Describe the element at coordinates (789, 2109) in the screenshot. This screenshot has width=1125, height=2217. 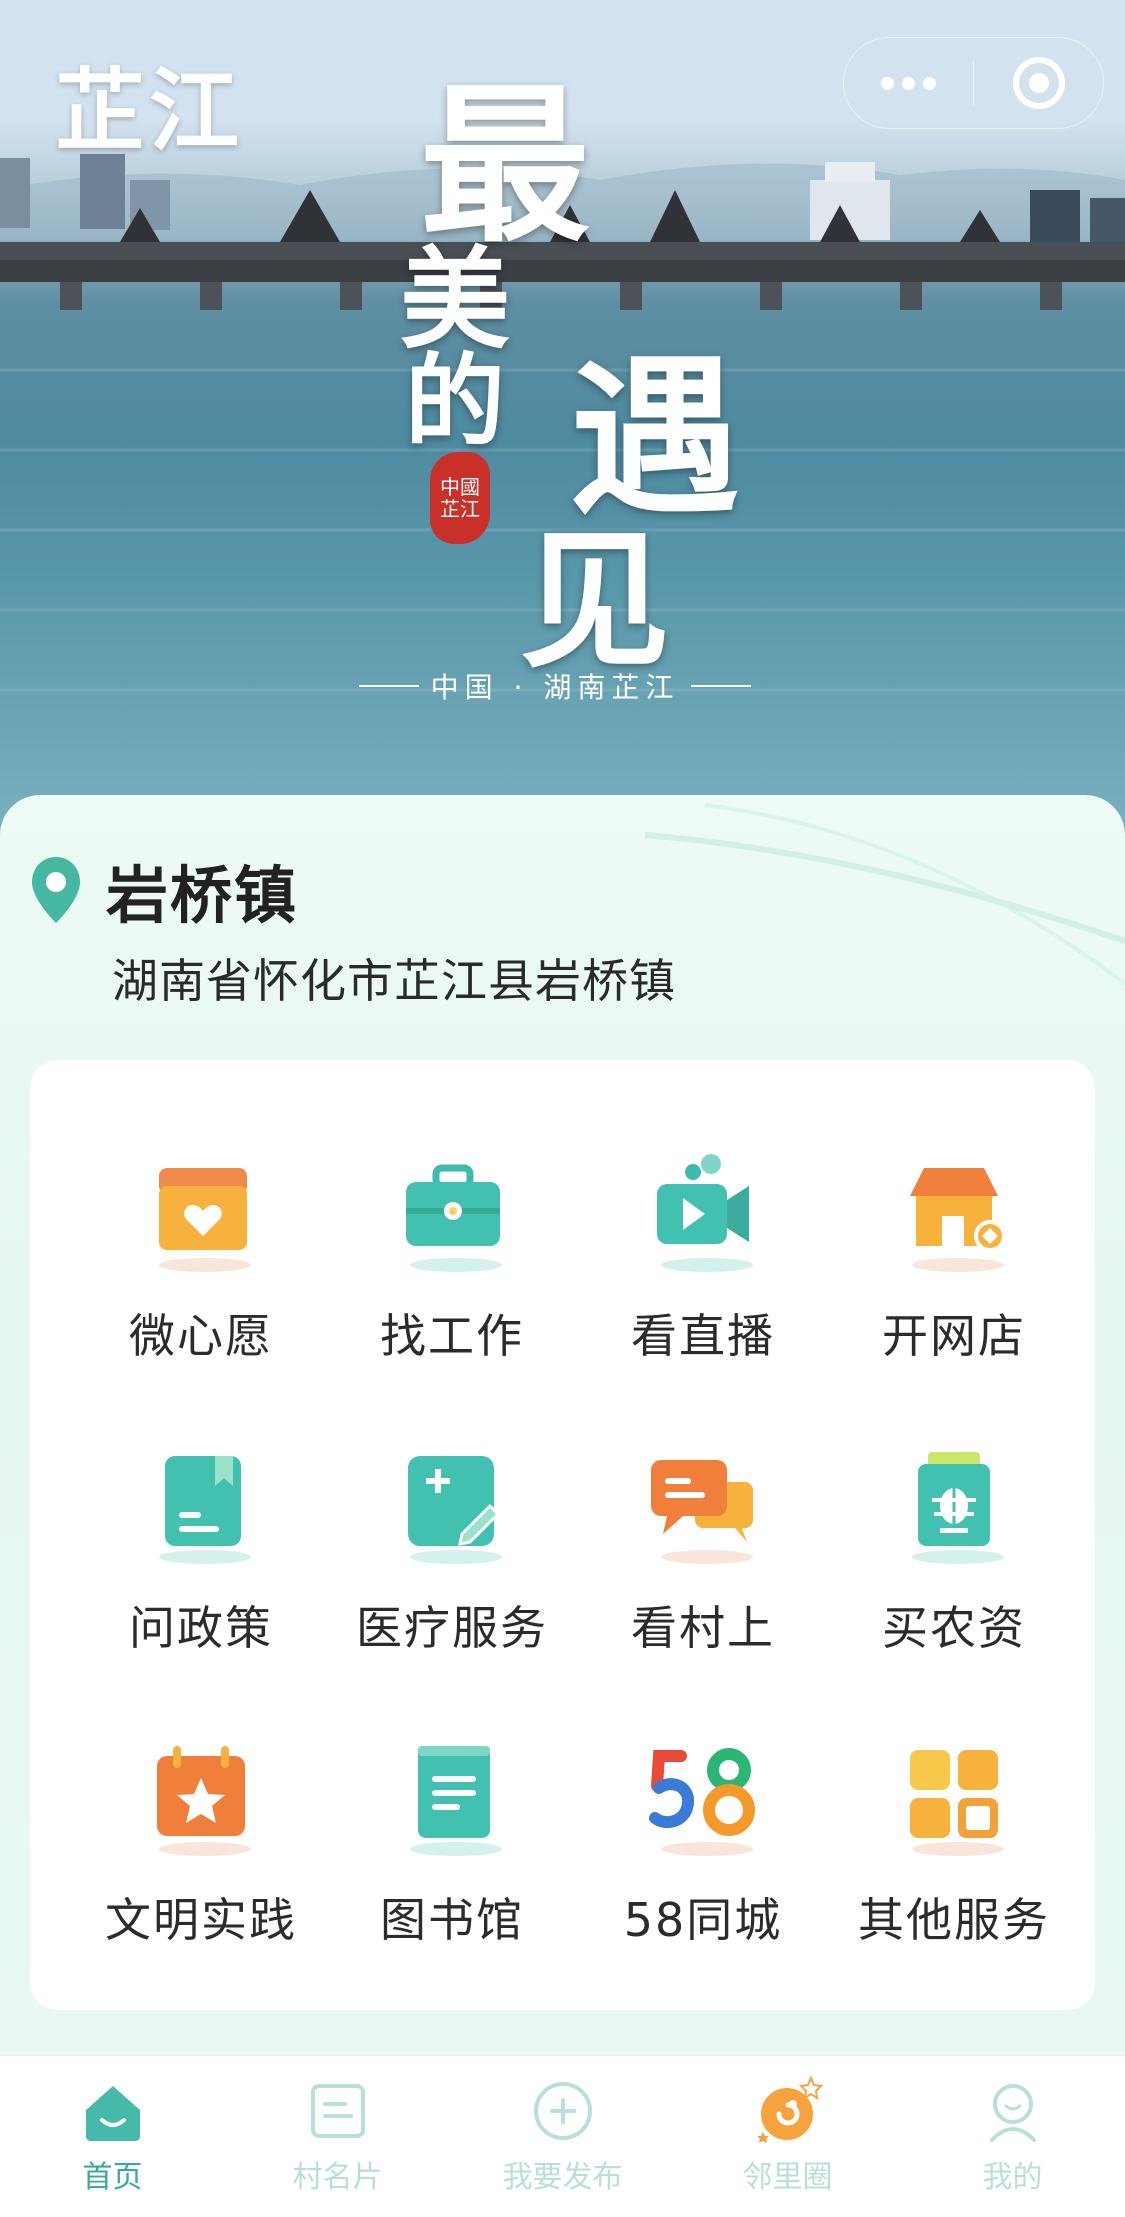
I see `neighbor-circle-icon` at that location.